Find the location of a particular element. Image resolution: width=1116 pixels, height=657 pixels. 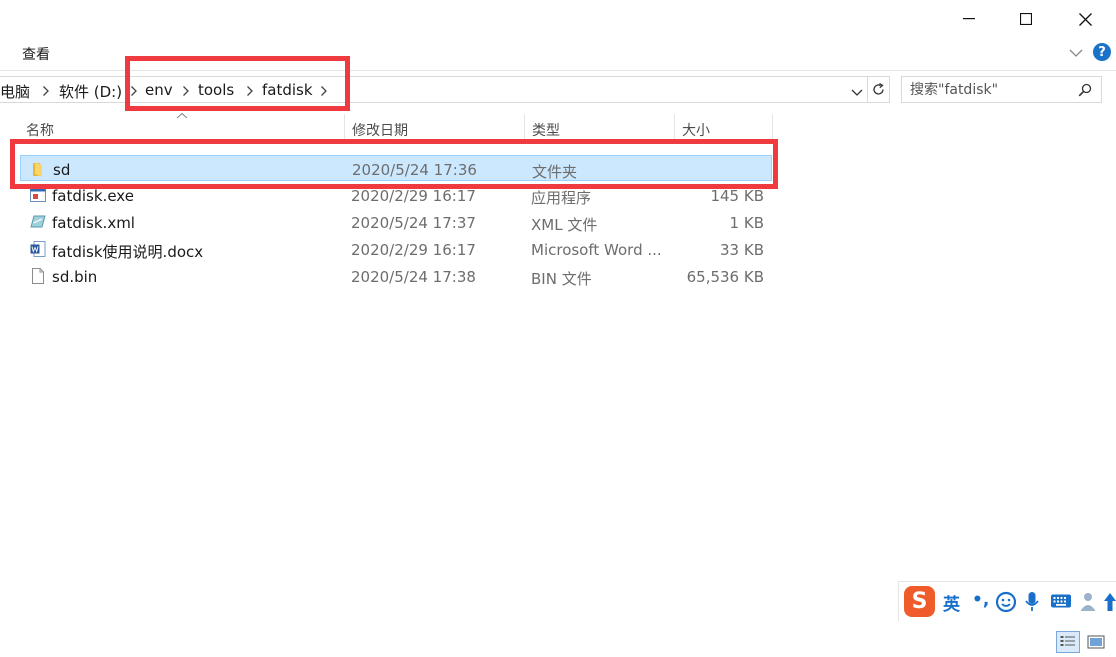

file-size: 145 KB is located at coordinates (737, 196).